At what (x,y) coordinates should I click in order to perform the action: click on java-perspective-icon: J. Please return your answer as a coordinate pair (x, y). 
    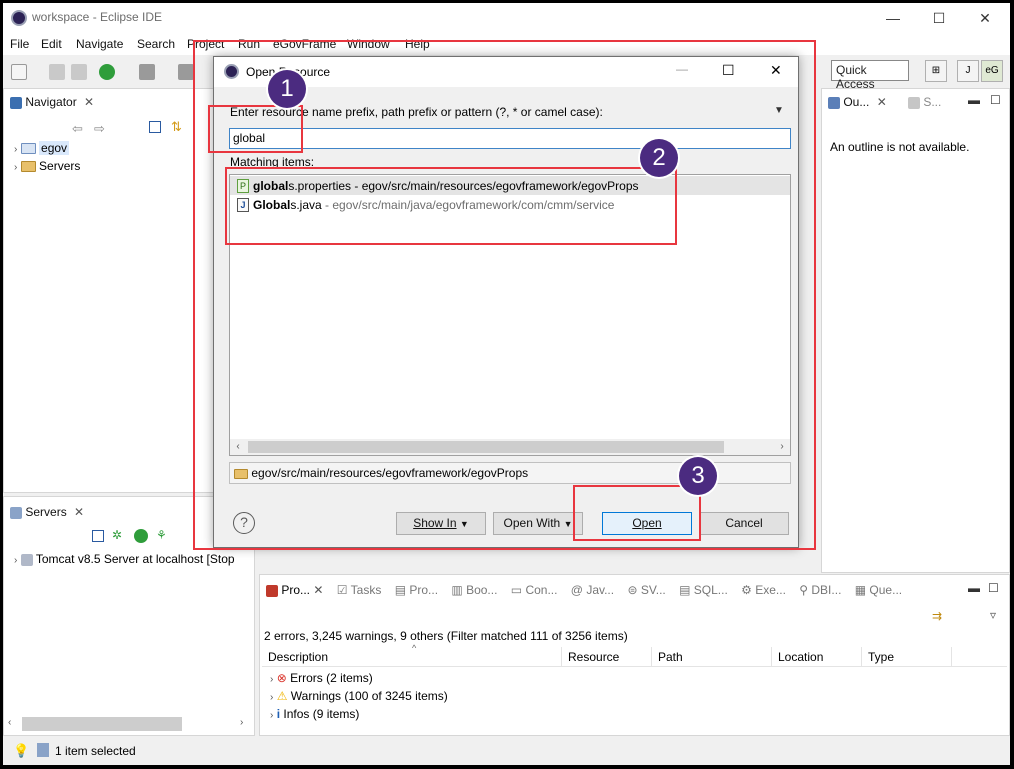
    Looking at the image, I should click on (968, 71).